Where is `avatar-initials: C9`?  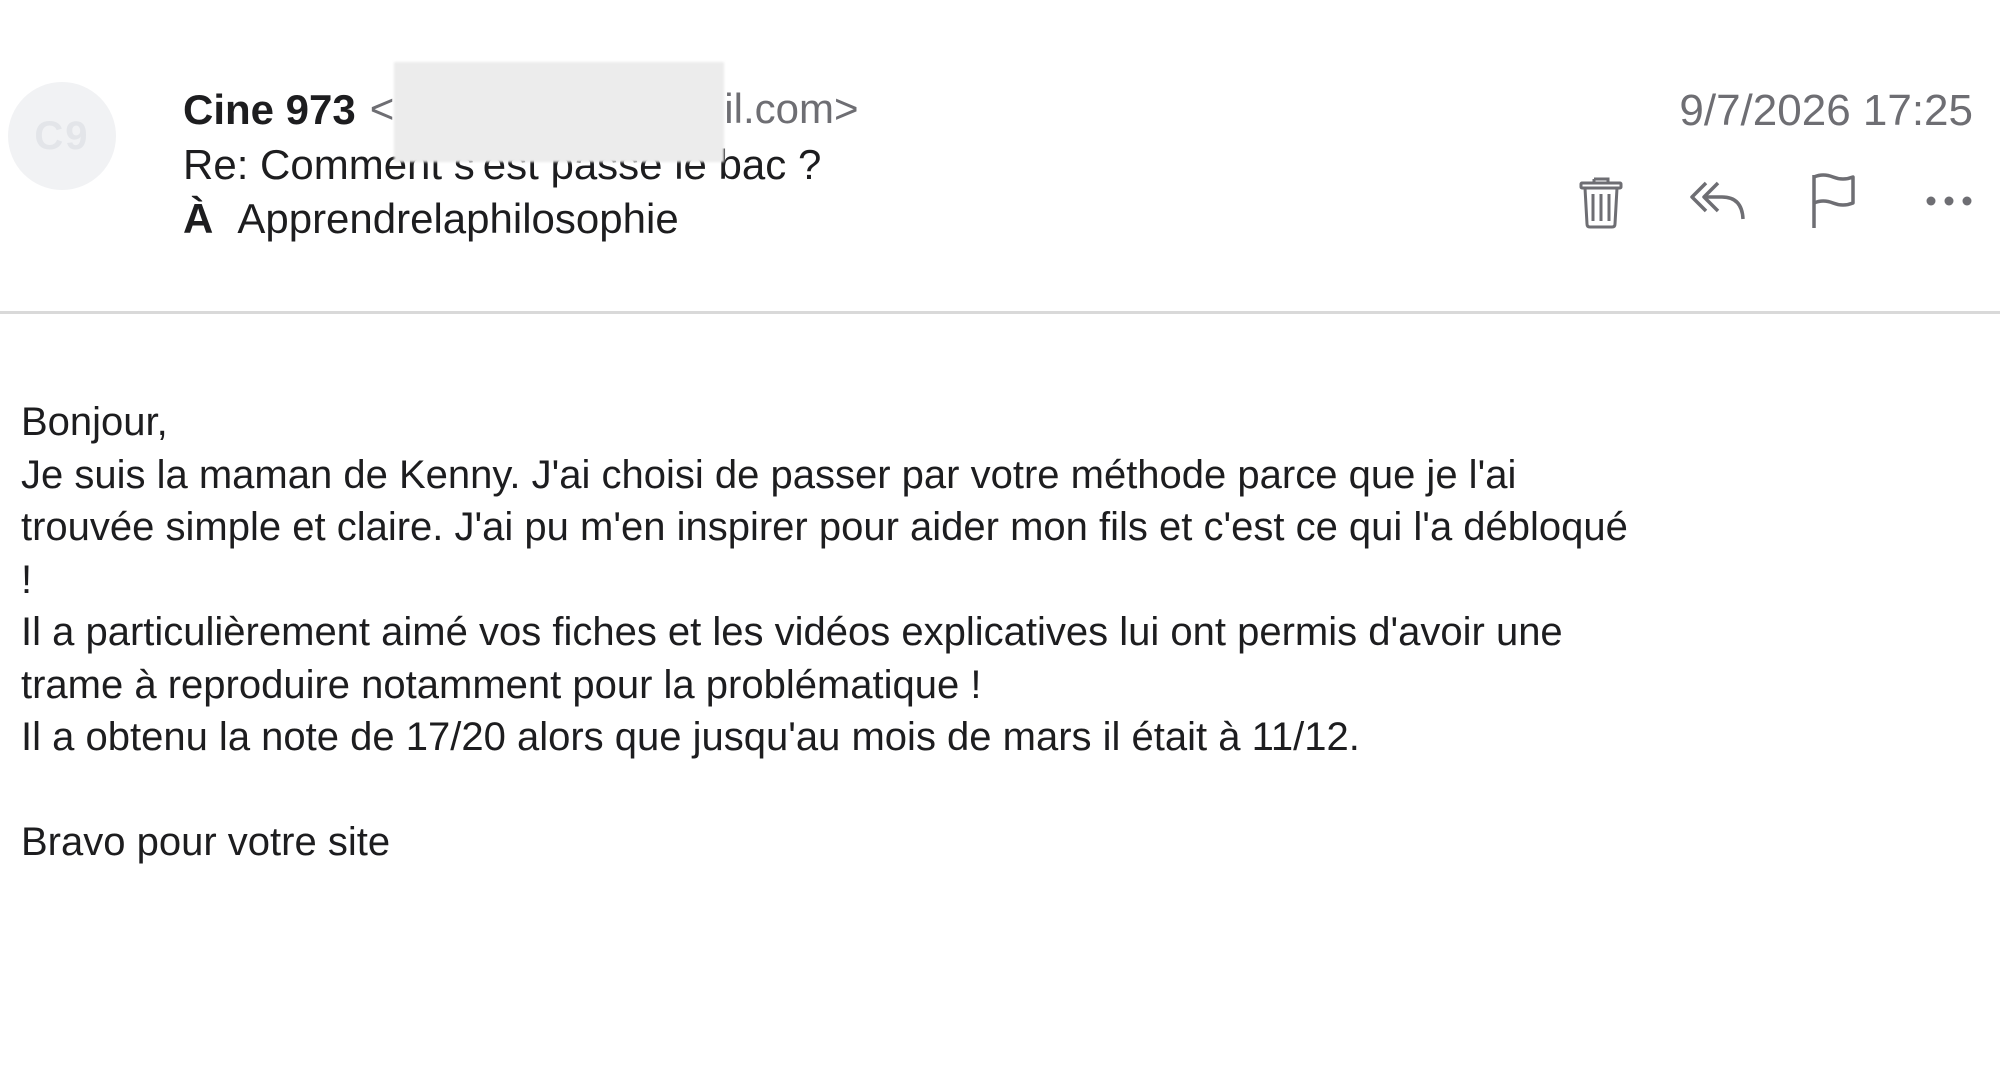 avatar-initials: C9 is located at coordinates (62, 135).